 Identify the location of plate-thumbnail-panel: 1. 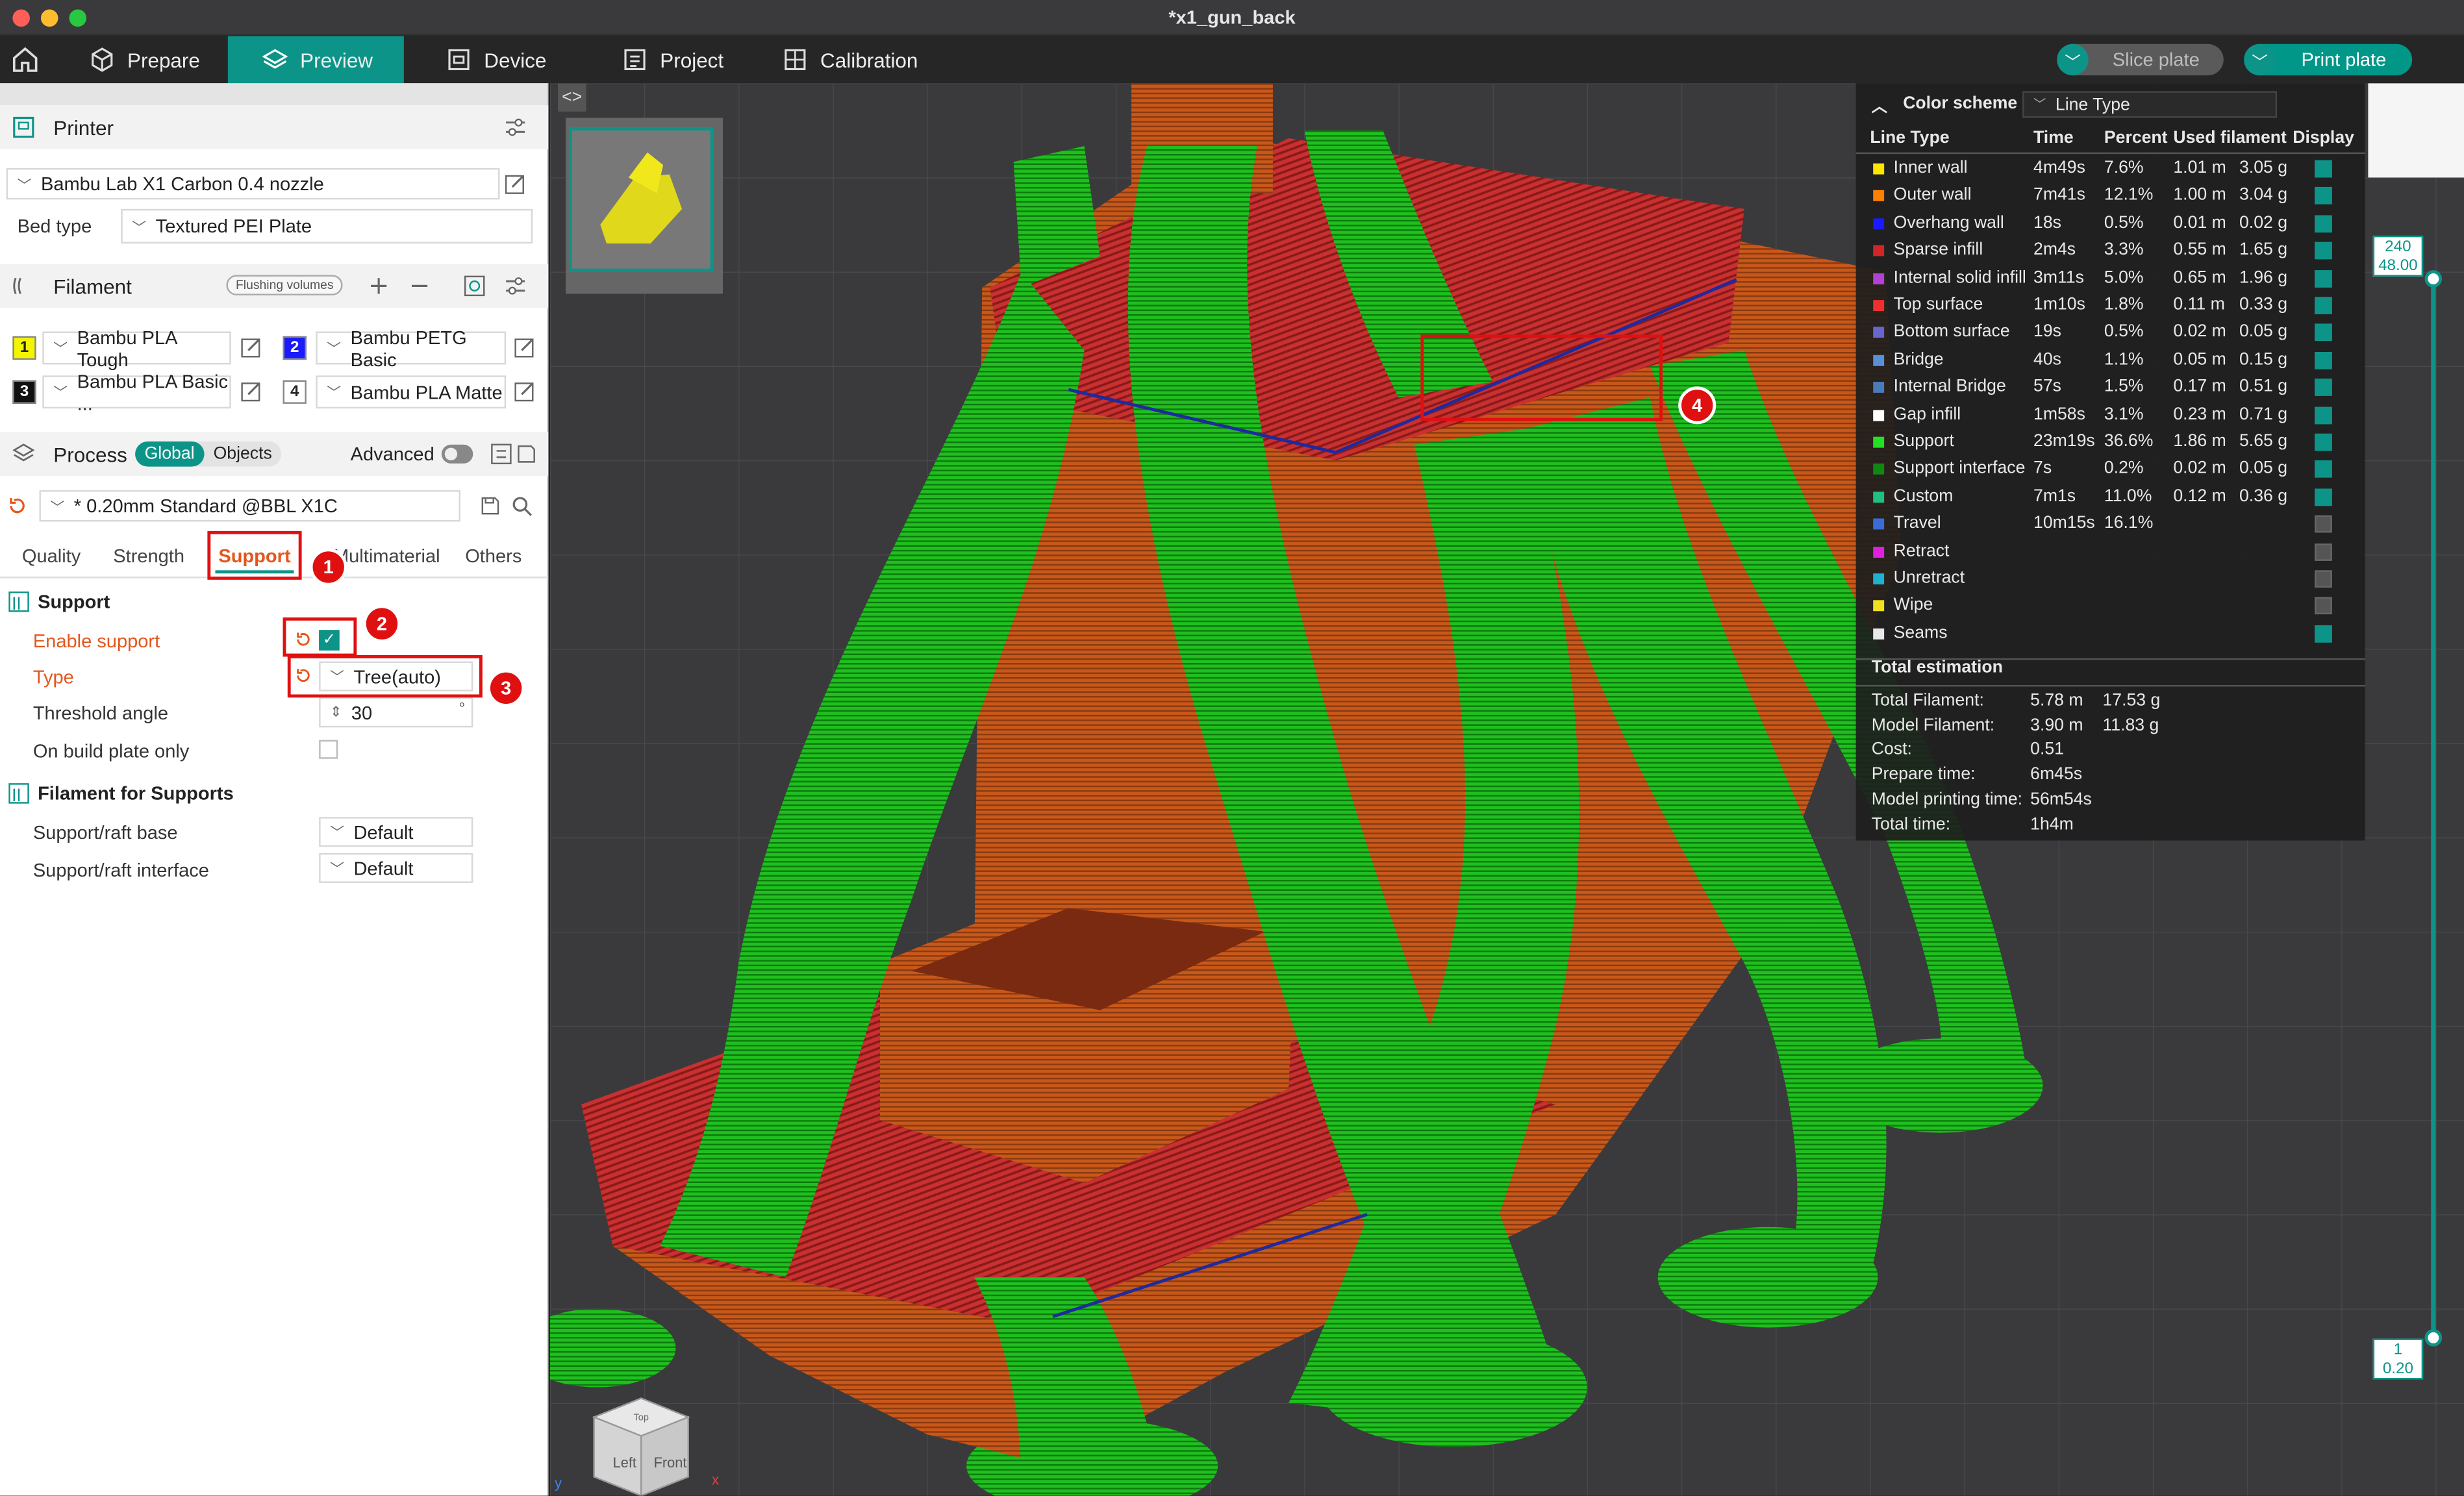
(644, 206).